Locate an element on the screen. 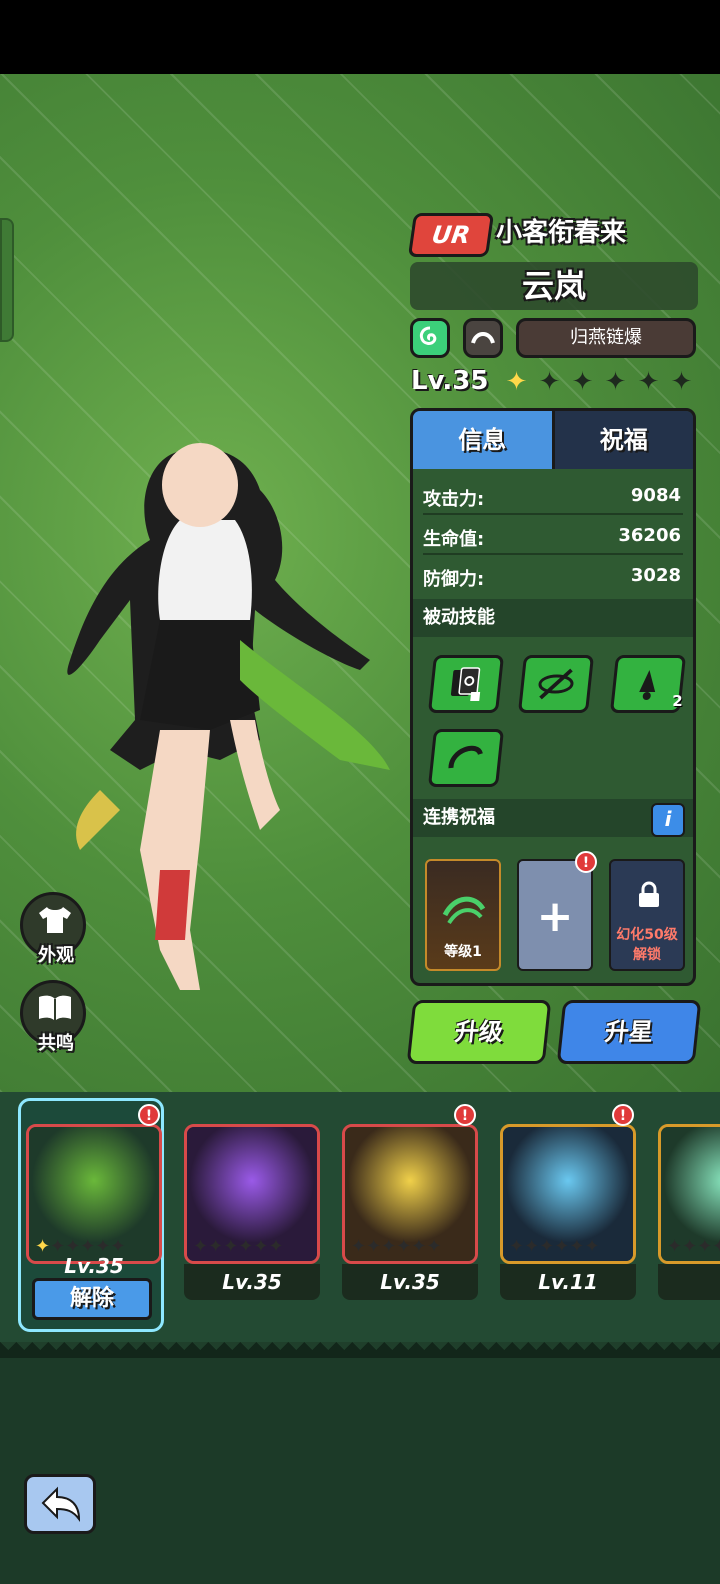 This screenshot has width=720, height=1584. alert-badge: ! is located at coordinates (586, 862).